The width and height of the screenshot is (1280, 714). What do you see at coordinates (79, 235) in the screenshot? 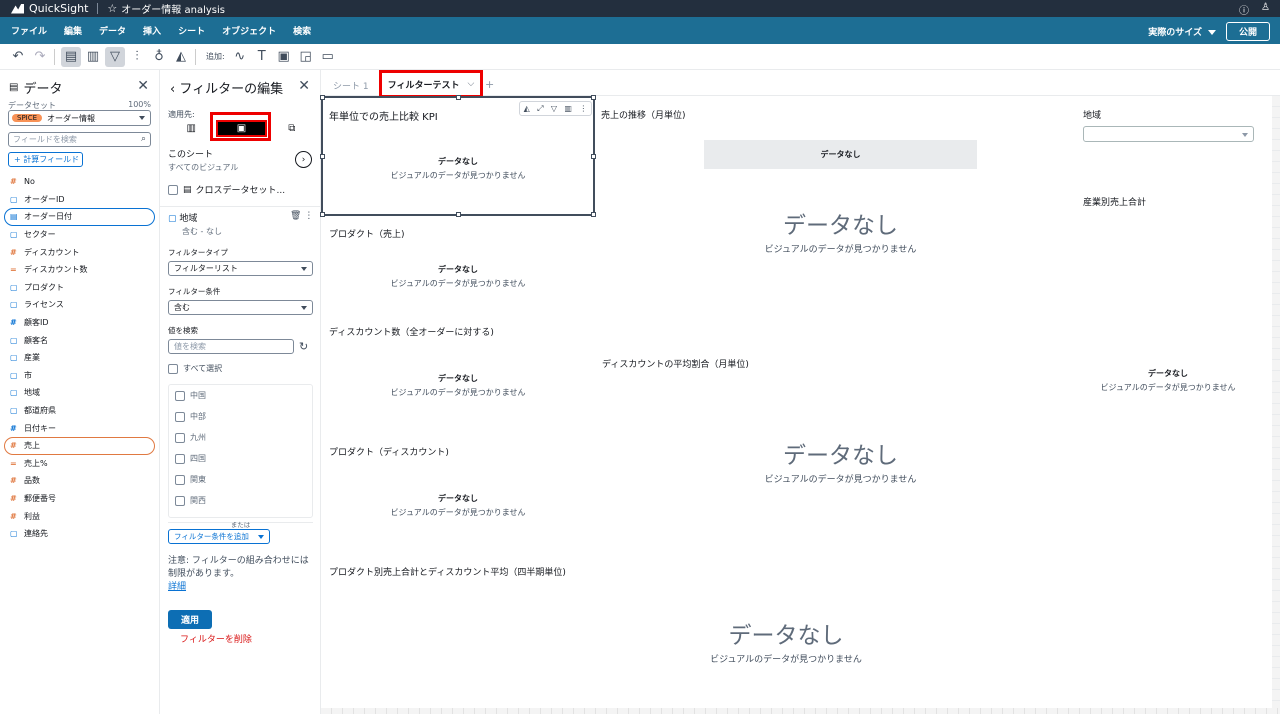
I see `field-item: ▢ セクター` at bounding box center [79, 235].